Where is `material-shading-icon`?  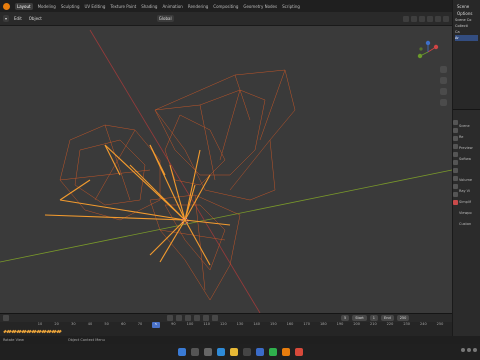
material-shading-icon is located at coordinates (438, 18).